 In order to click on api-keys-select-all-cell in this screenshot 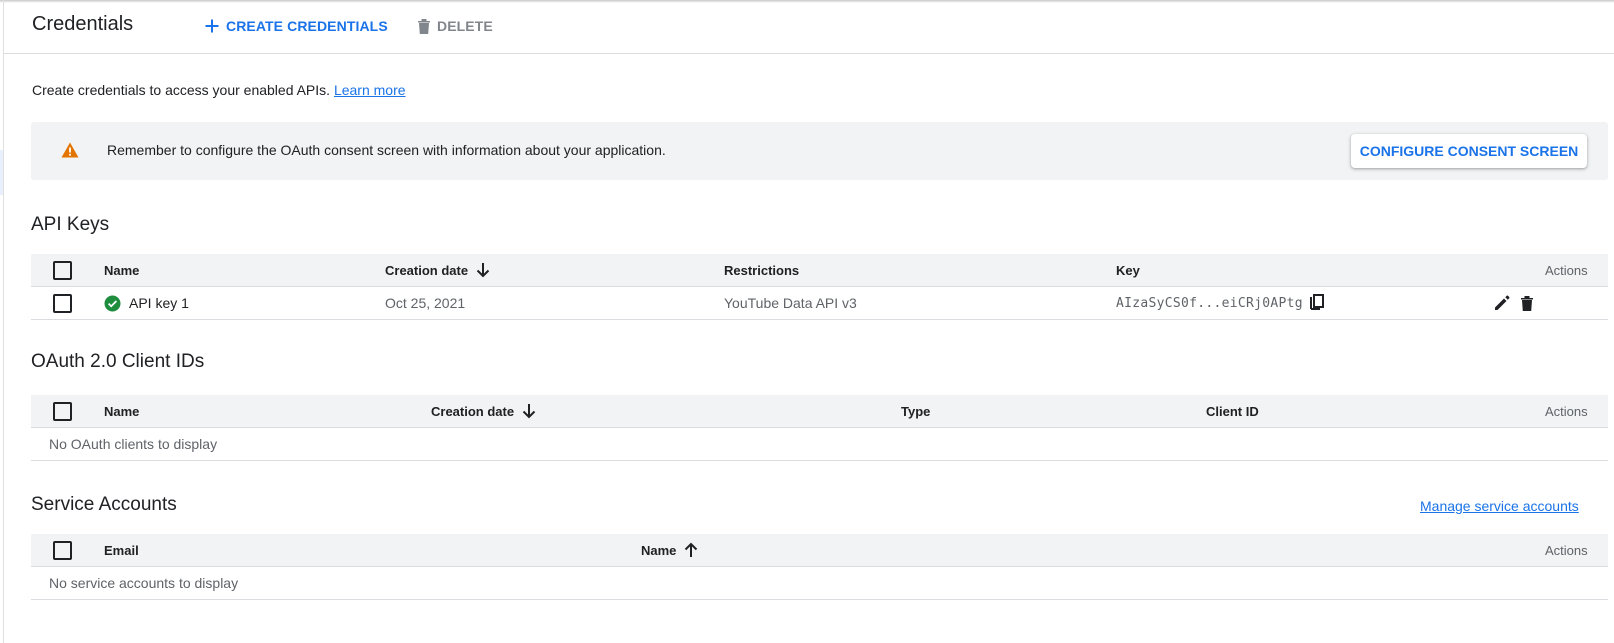, I will do `click(62, 270)`.